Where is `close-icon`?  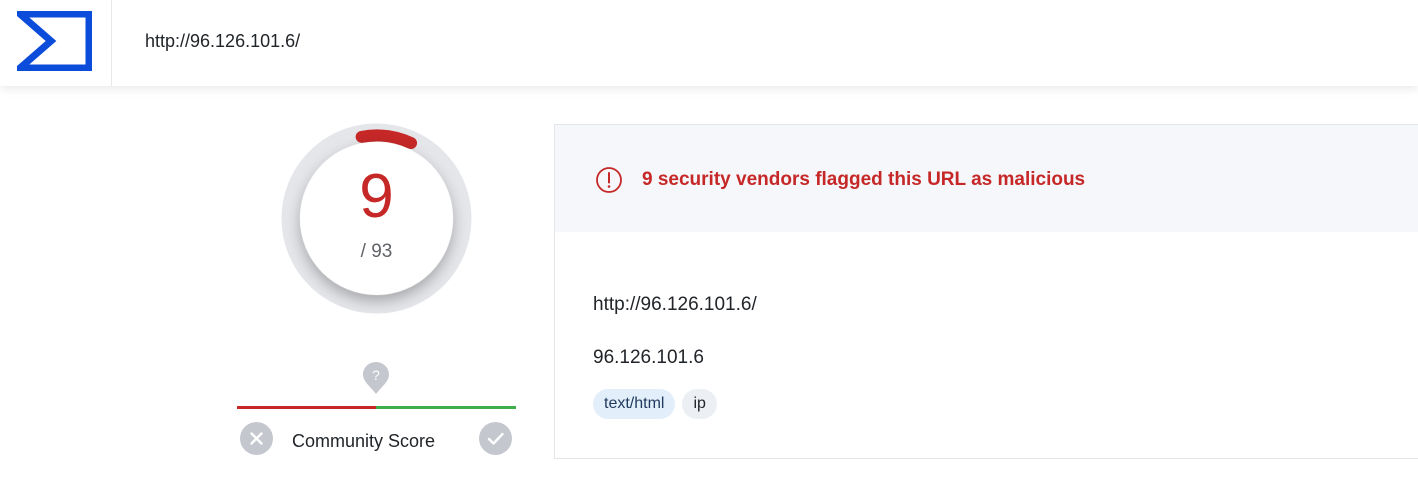
close-icon is located at coordinates (256, 438).